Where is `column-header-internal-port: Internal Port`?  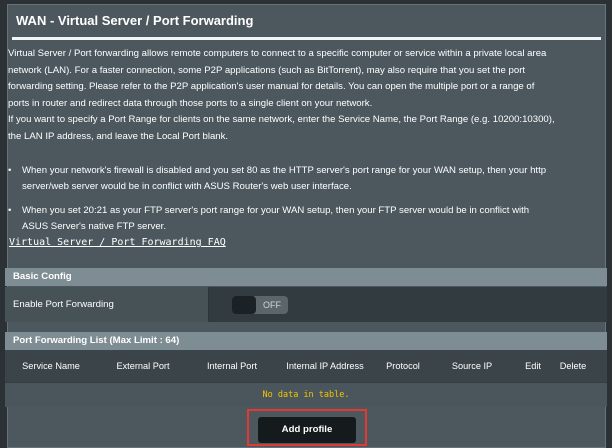 column-header-internal-port: Internal Port is located at coordinates (232, 366).